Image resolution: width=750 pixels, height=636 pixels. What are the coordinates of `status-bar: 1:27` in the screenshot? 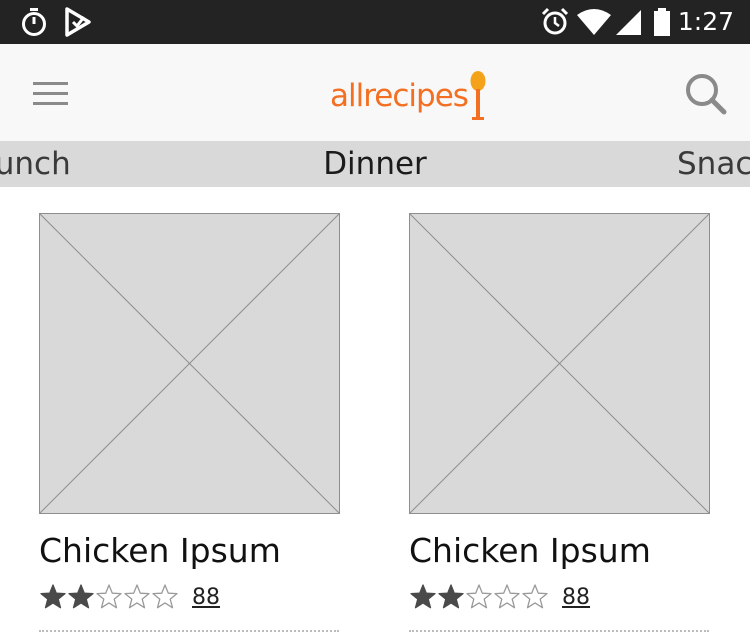 It's located at (375, 22).